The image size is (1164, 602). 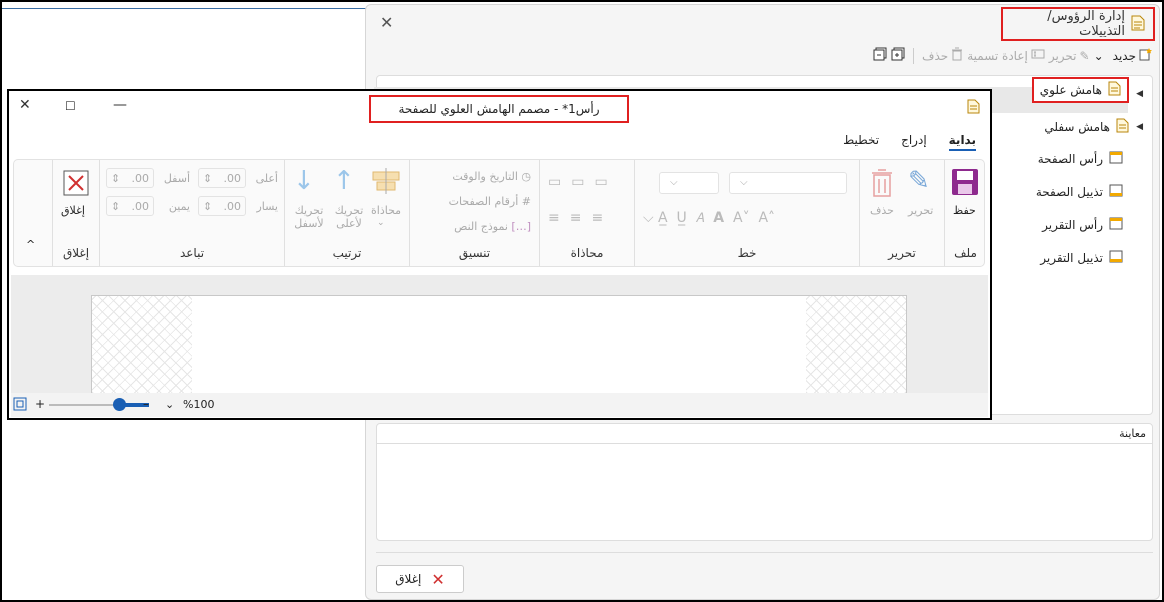 I want to click on designer-title: رأس1* - مصمم الهامش العلوي للصفحة, so click(x=499, y=109).